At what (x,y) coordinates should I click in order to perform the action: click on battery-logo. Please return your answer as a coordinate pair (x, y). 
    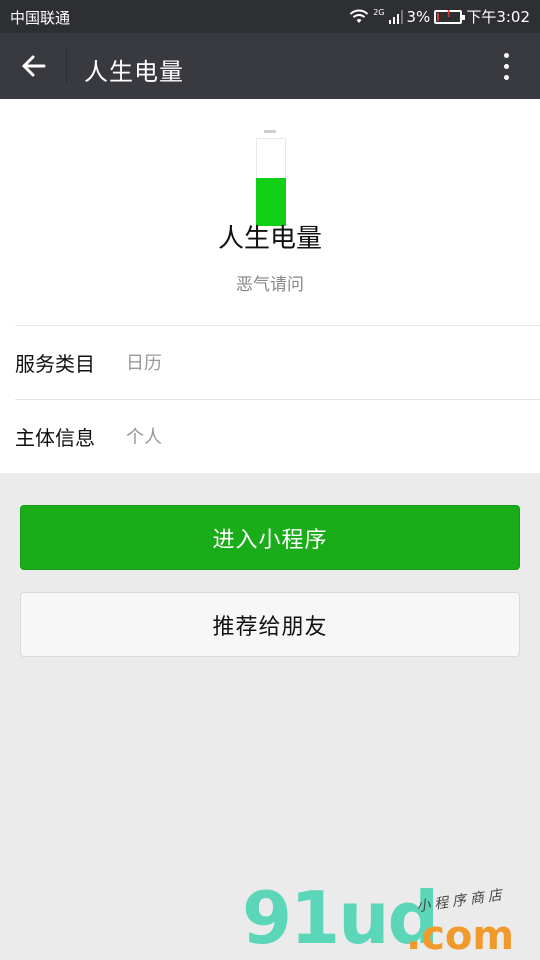
    Looking at the image, I should click on (270, 178).